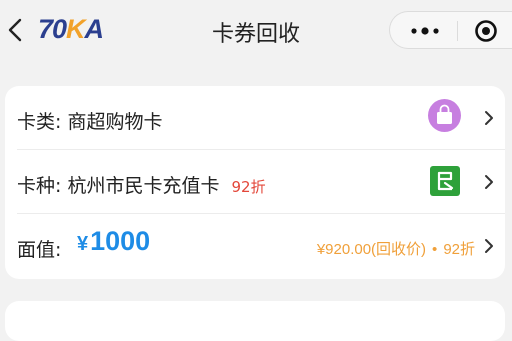  I want to click on capsule-divider, so click(457, 31).